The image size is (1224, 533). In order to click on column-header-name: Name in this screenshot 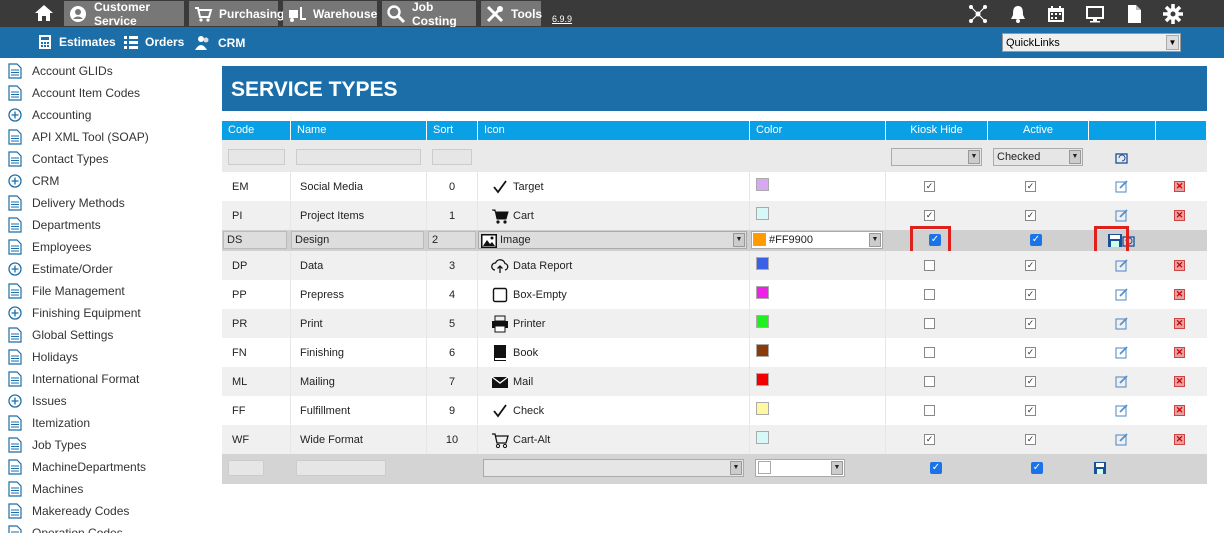, I will do `click(359, 130)`.